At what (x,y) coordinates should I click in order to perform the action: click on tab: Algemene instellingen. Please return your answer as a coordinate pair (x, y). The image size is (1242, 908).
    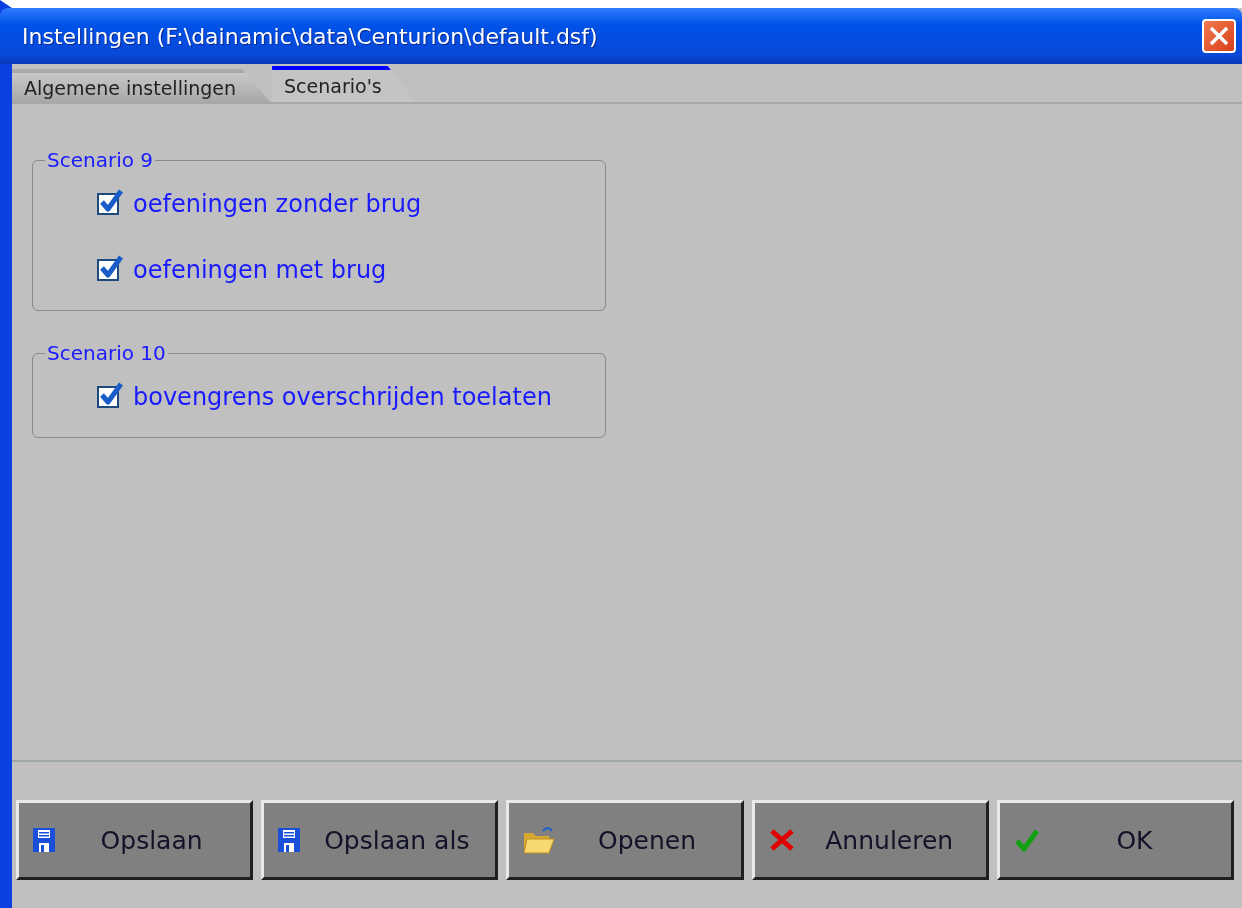
    Looking at the image, I should click on (141, 85).